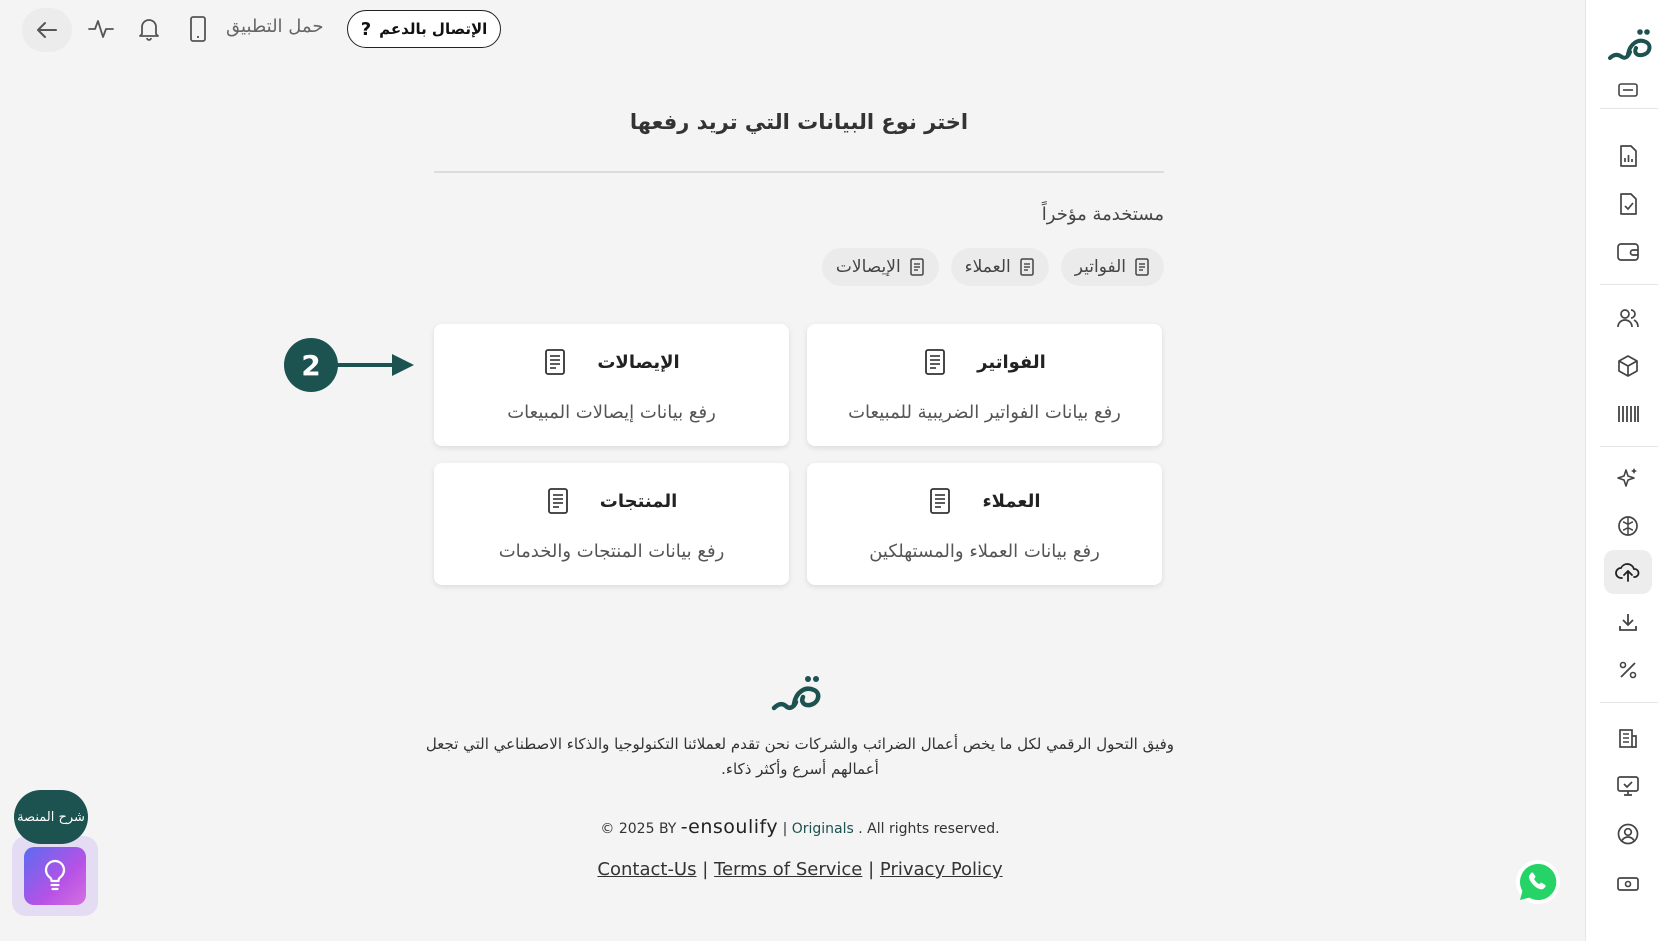 The height and width of the screenshot is (941, 1672). What do you see at coordinates (51, 817) in the screenshot?
I see `platform-help-label: شرح المنصة` at bounding box center [51, 817].